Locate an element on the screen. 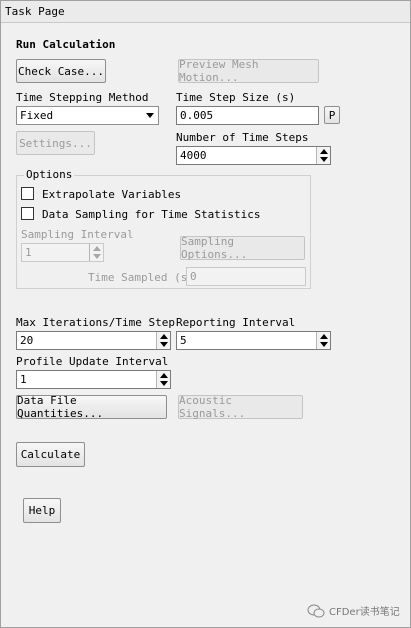  sampling-interval-input: 1 is located at coordinates (62, 252).